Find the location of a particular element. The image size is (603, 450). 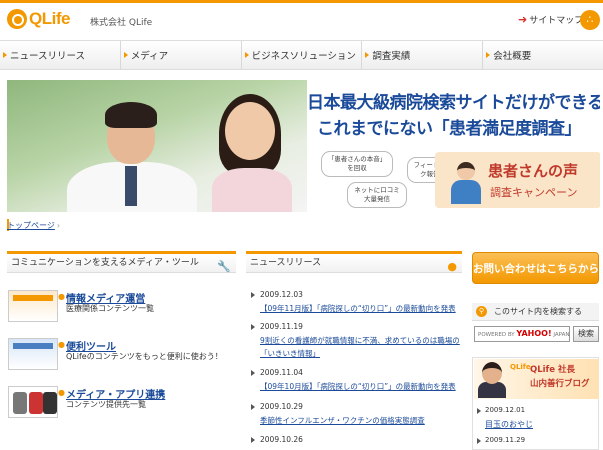

search-button: 検索 is located at coordinates (586, 334).